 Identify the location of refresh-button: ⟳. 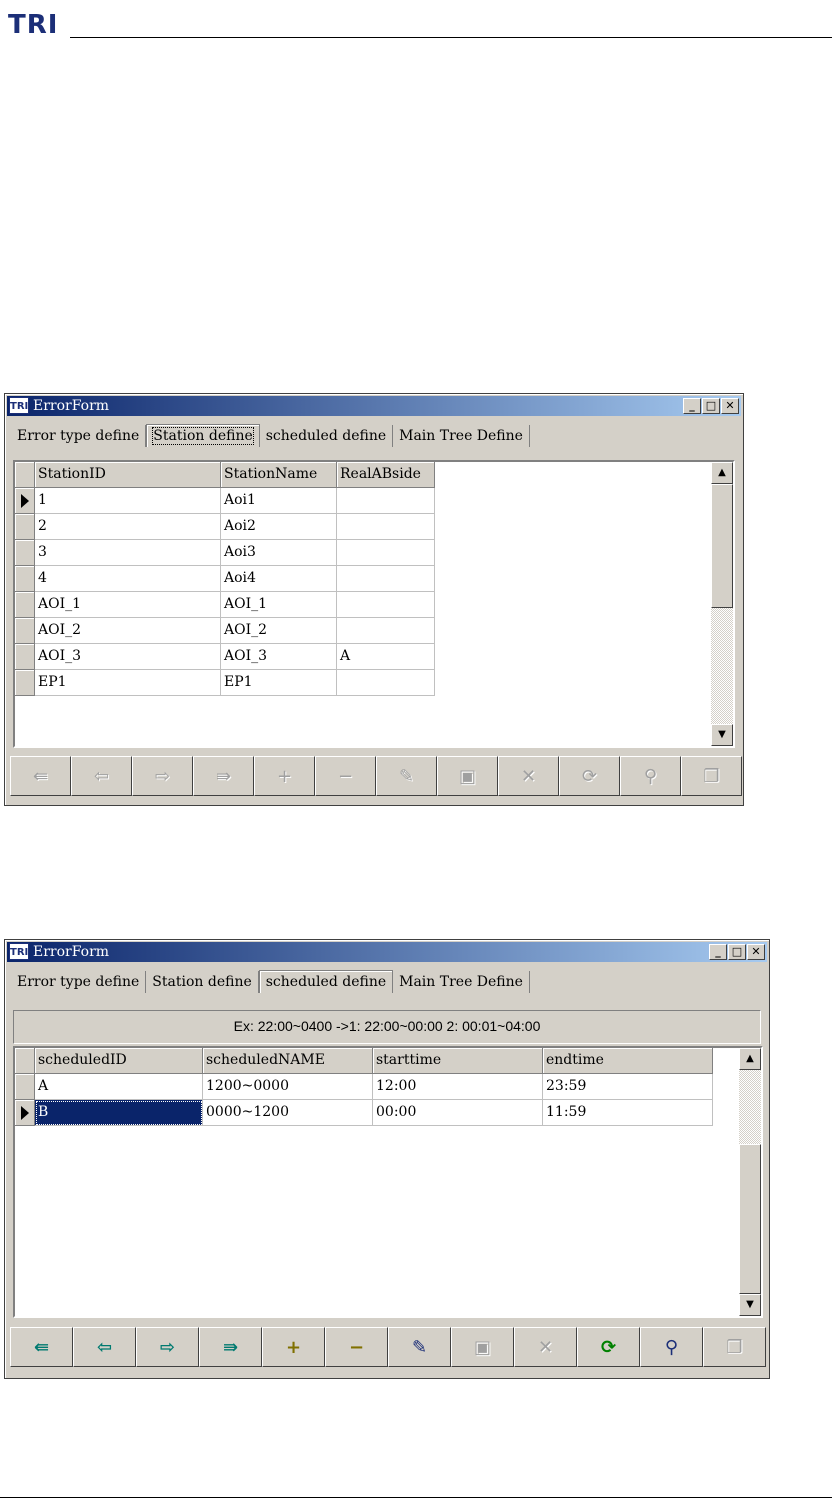
(589, 776).